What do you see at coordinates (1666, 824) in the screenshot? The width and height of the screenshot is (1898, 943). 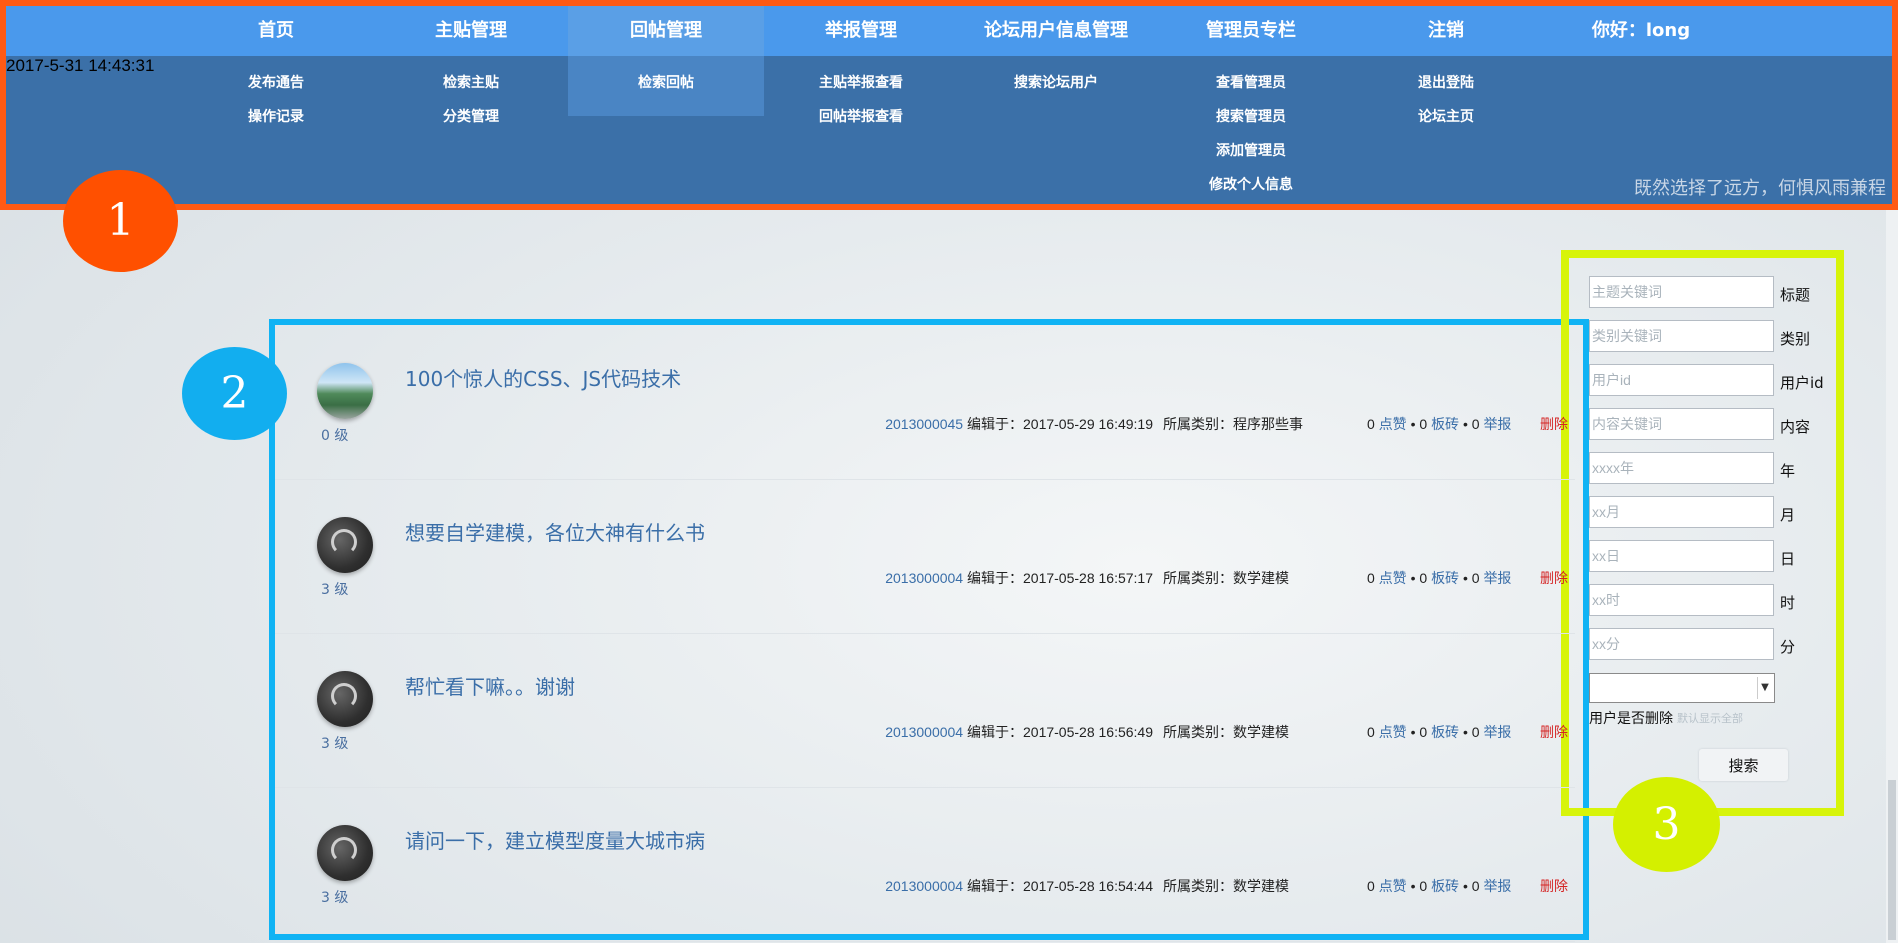 I see `annotation-marker-3: 3` at bounding box center [1666, 824].